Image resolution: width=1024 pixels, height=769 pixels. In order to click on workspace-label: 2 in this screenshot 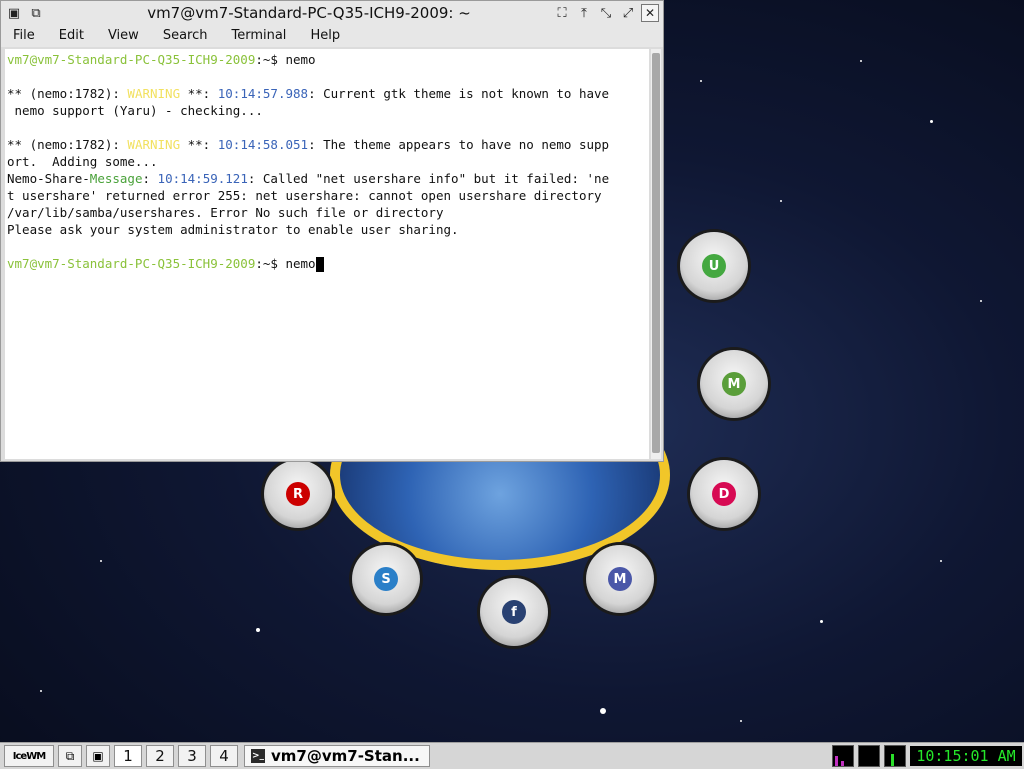, I will do `click(160, 756)`.